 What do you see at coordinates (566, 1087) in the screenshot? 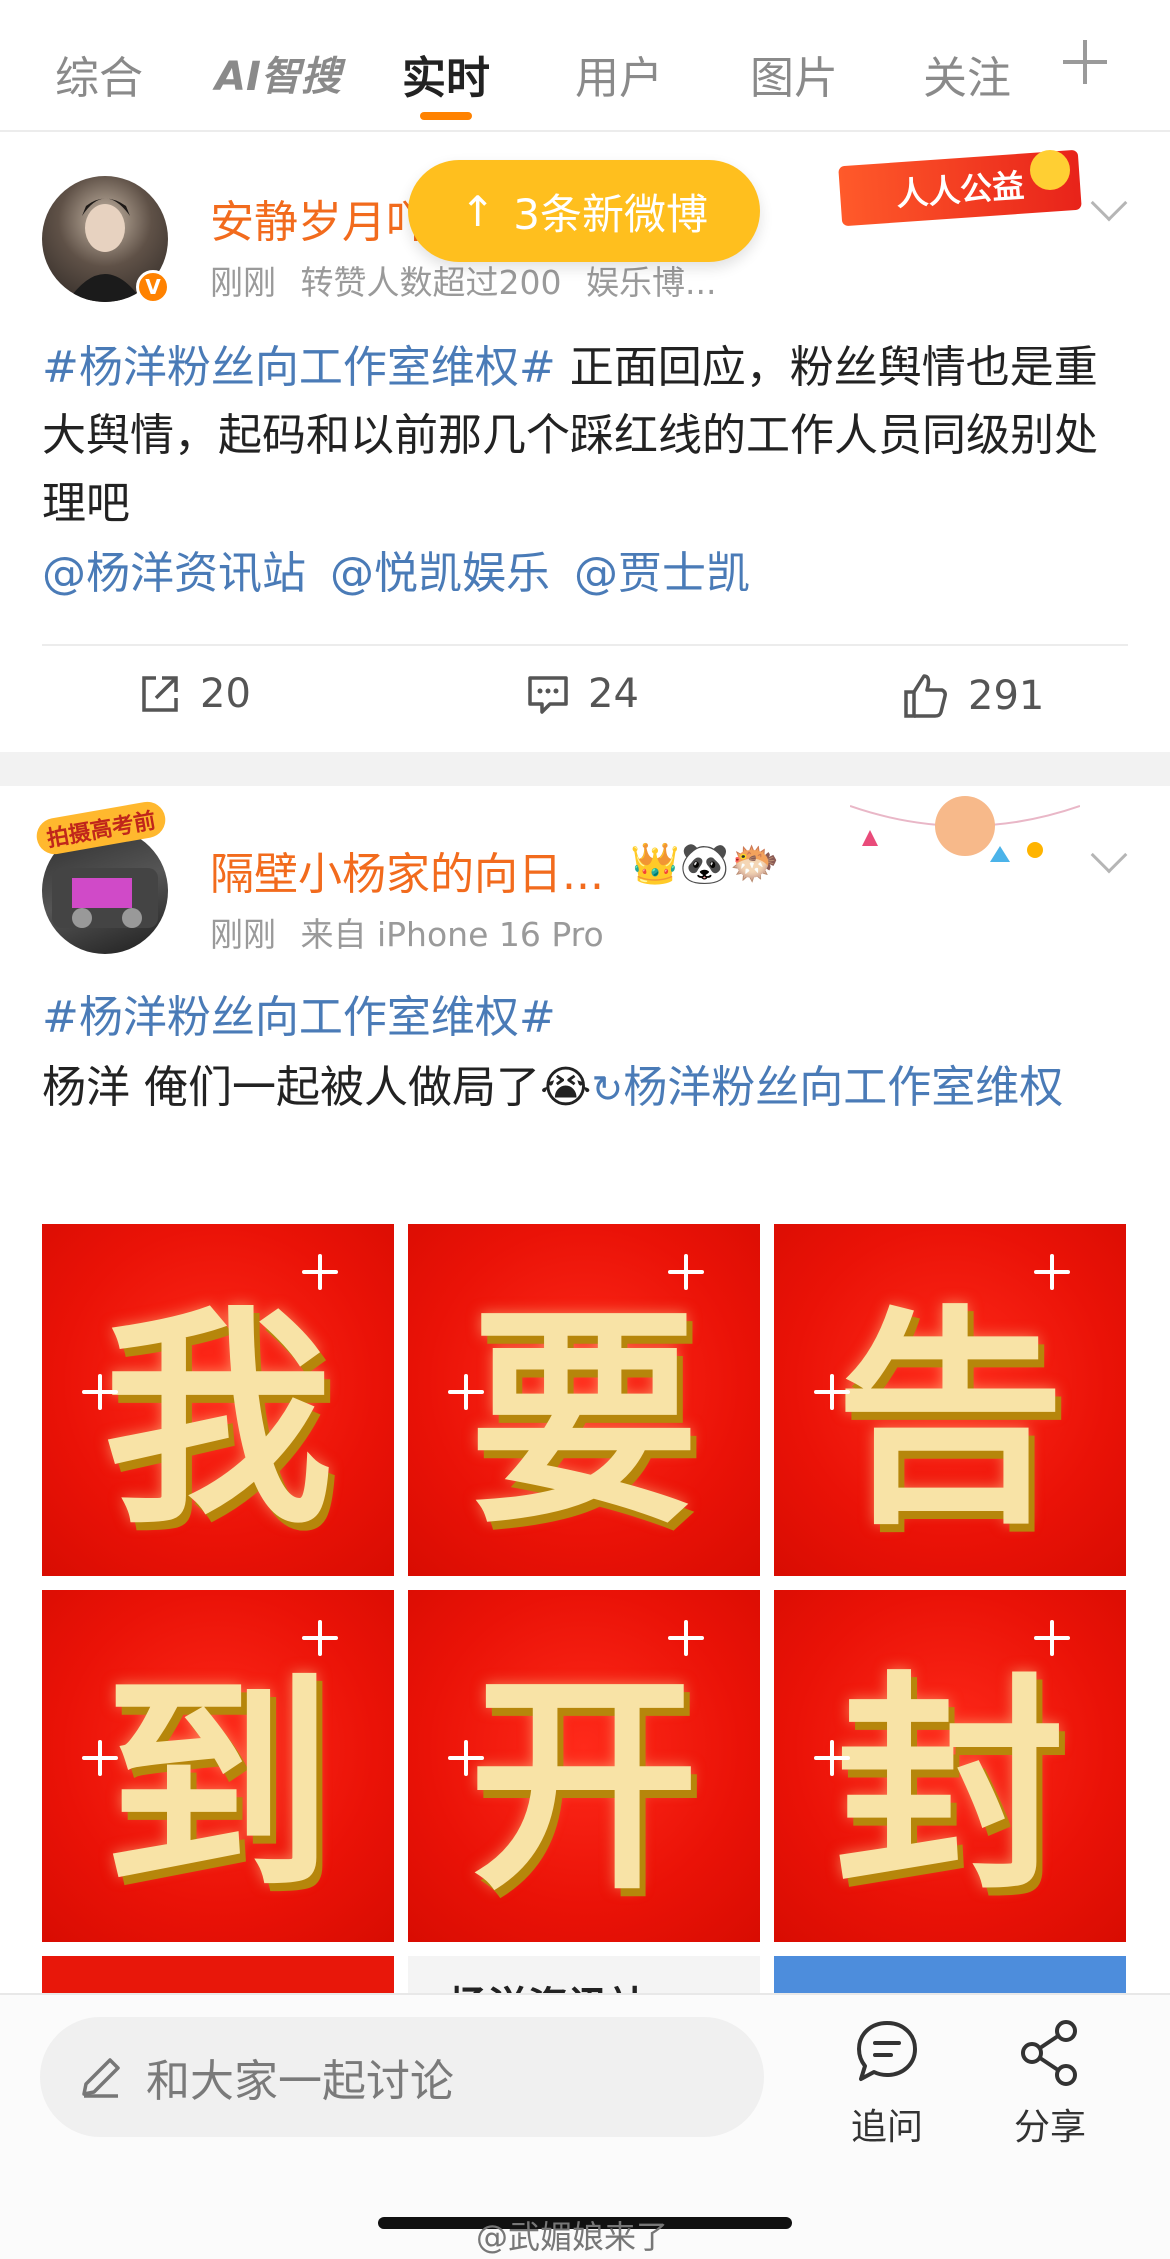
I see `crying-emoji-icon: 😭` at bounding box center [566, 1087].